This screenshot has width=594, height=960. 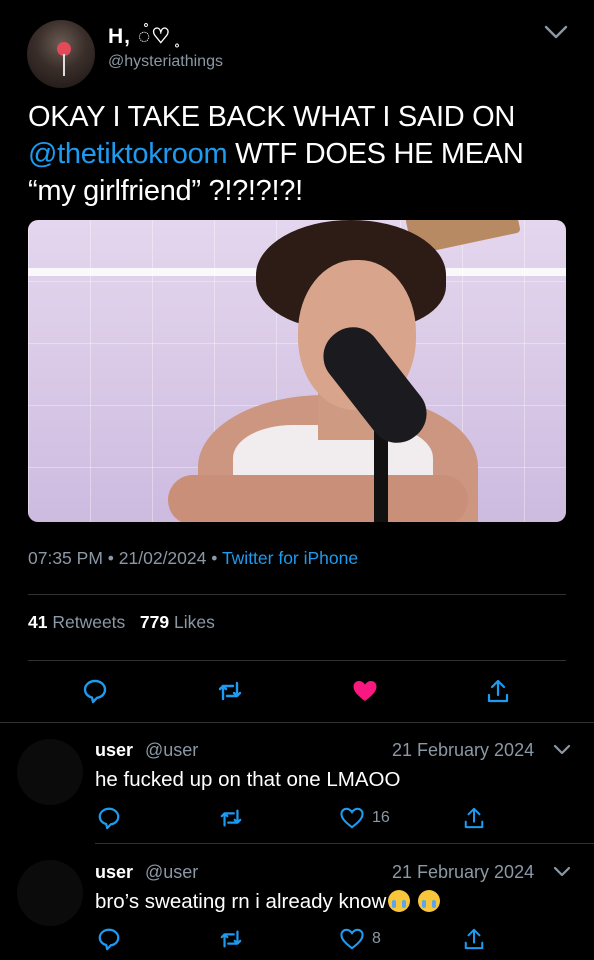 I want to click on retweets-stat: 41 Retweets, so click(x=76, y=622).